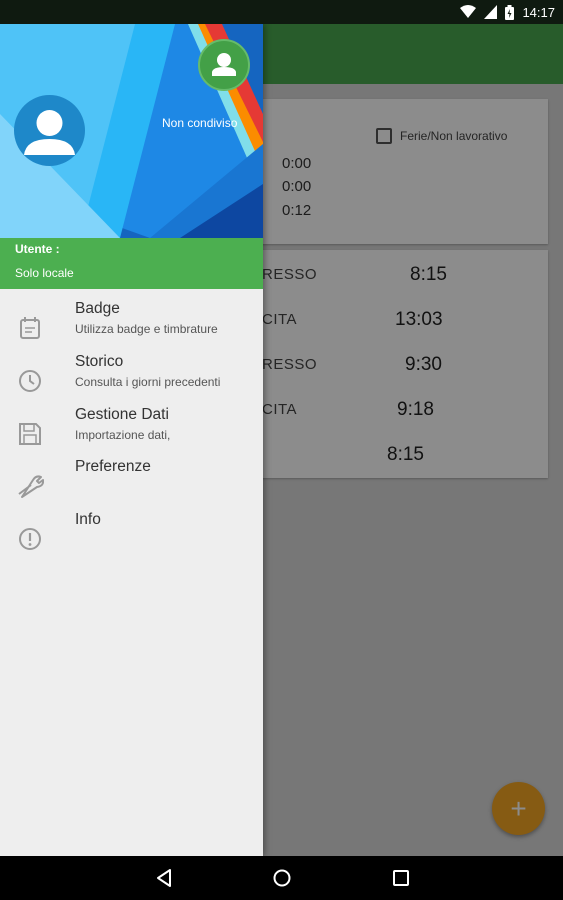  What do you see at coordinates (122, 414) in the screenshot?
I see `drawer-item-title: Gestione Dati` at bounding box center [122, 414].